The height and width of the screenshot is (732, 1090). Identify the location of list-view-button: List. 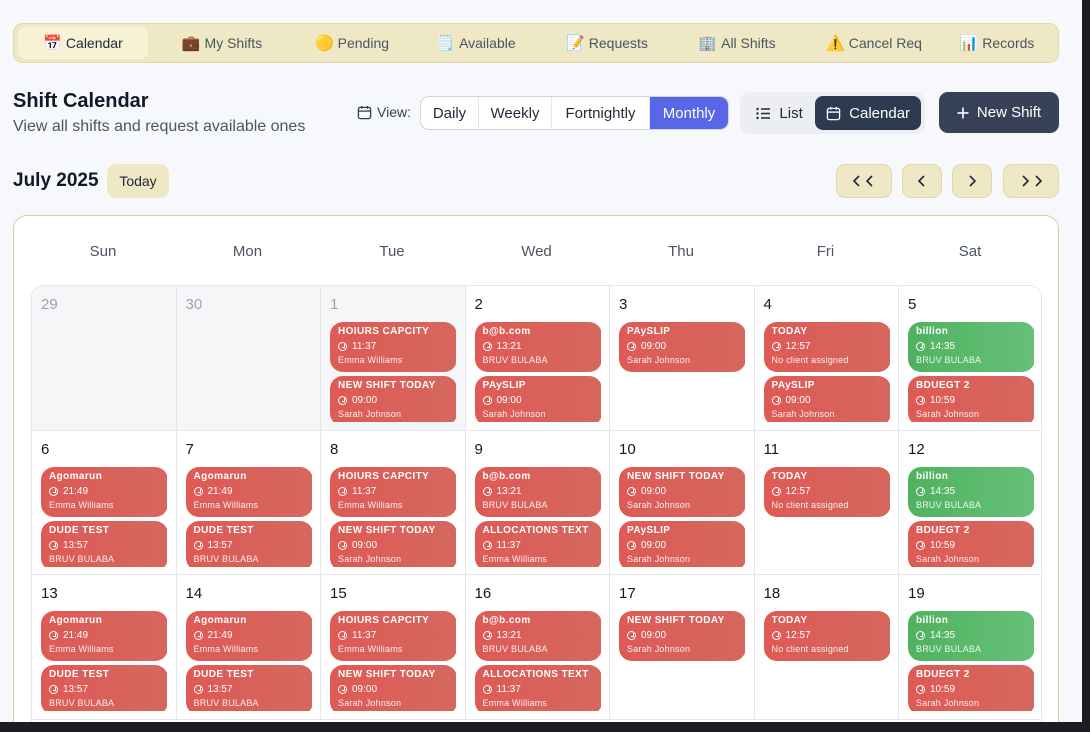
(779, 113).